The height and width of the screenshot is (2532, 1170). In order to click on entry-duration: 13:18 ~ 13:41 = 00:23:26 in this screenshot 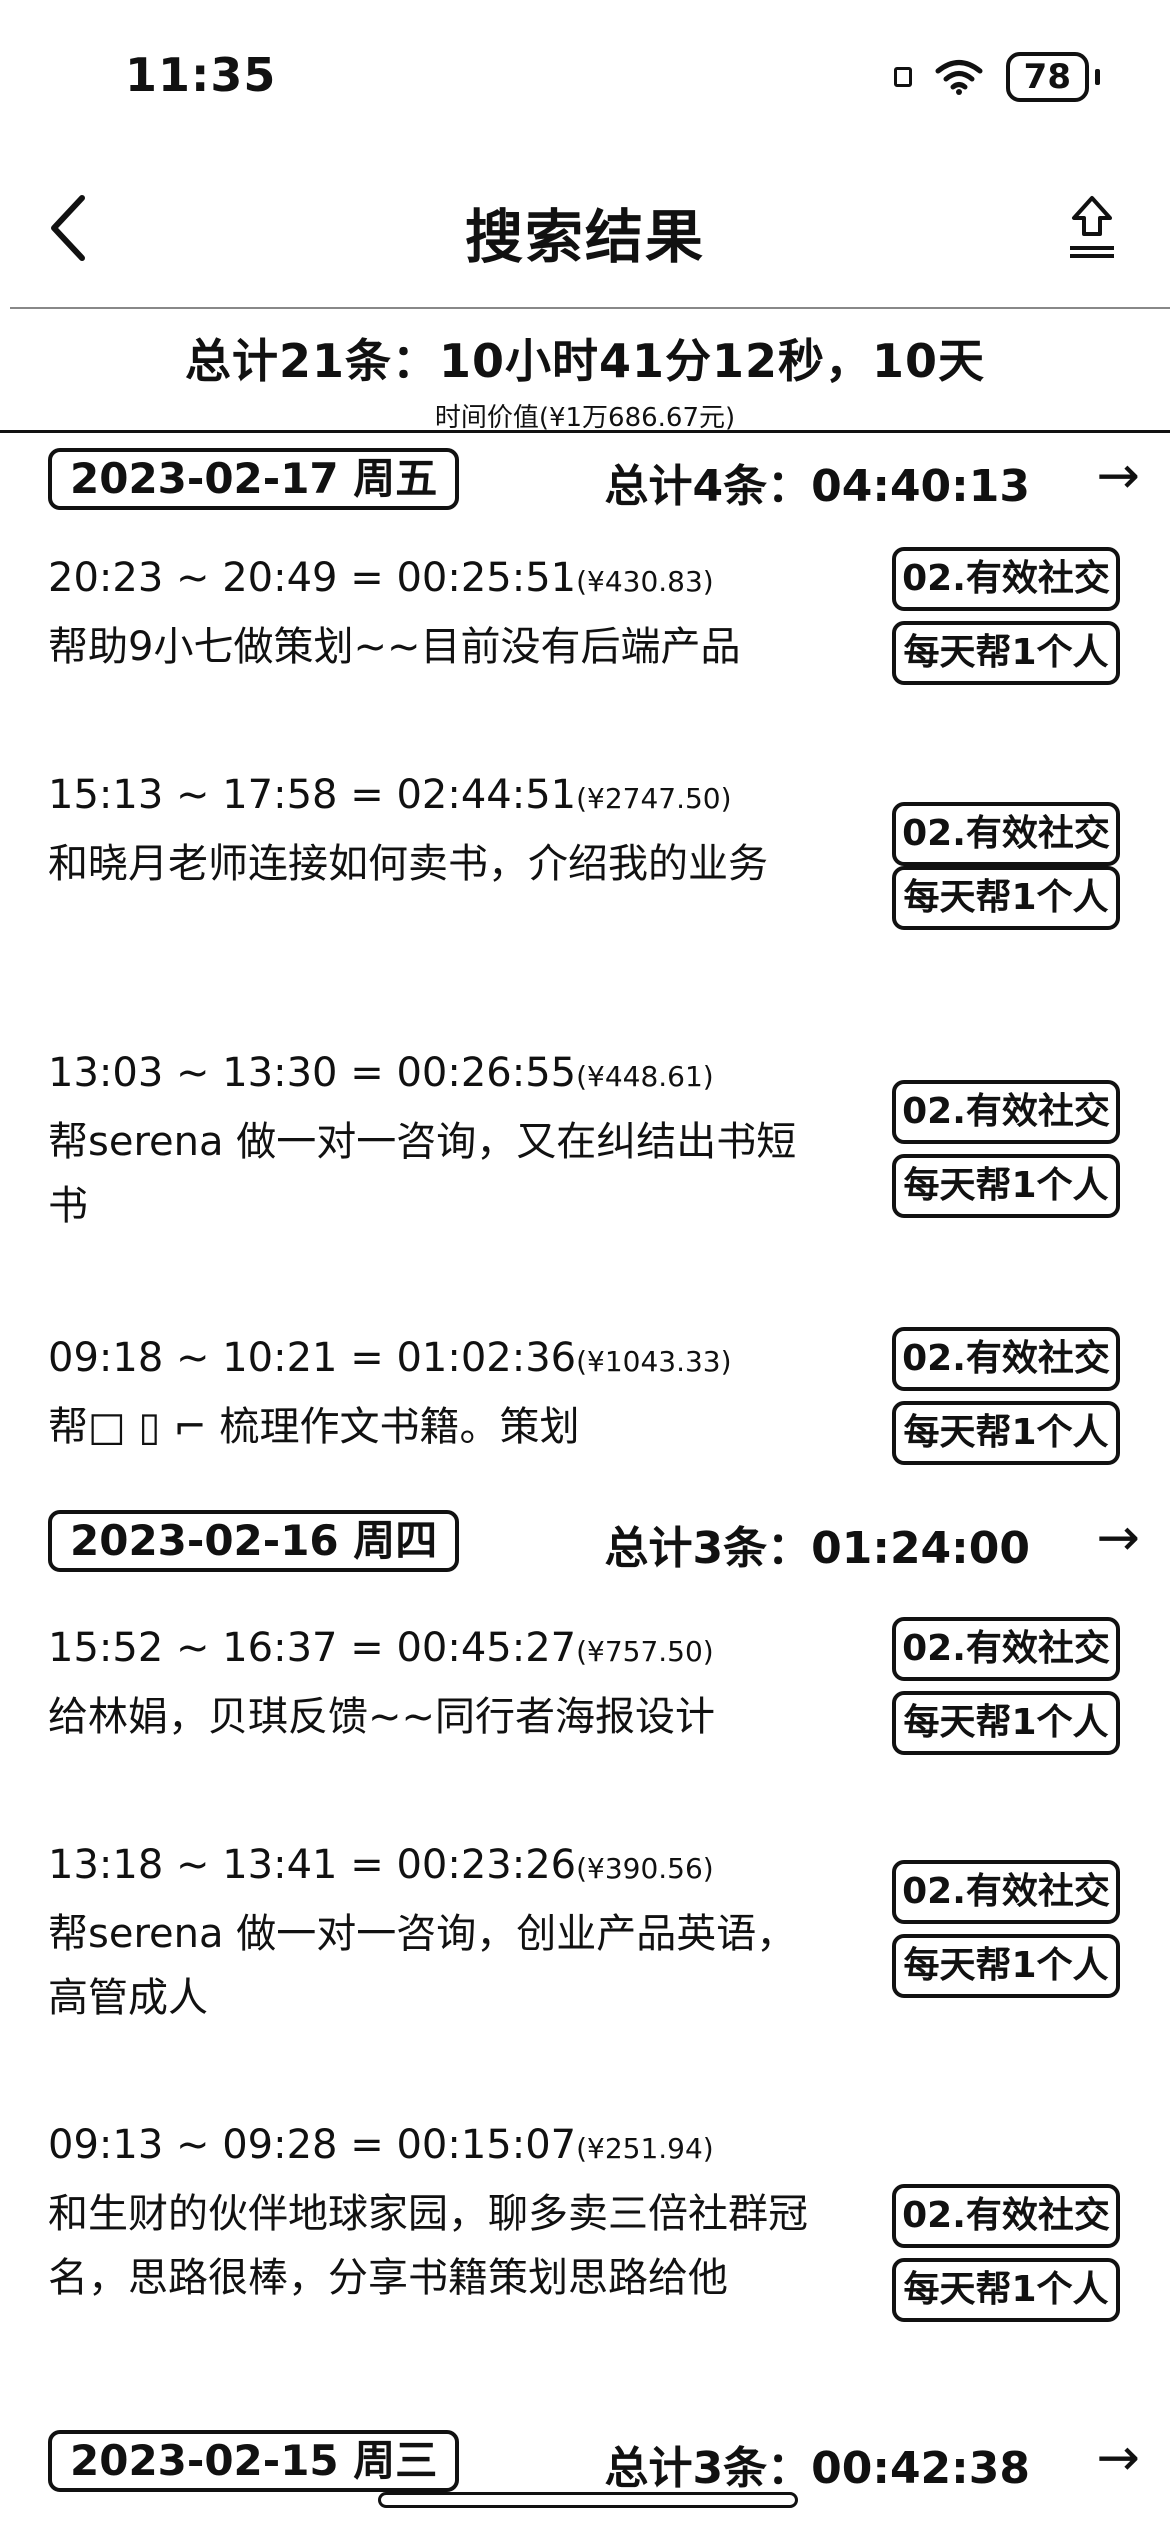, I will do `click(312, 1865)`.